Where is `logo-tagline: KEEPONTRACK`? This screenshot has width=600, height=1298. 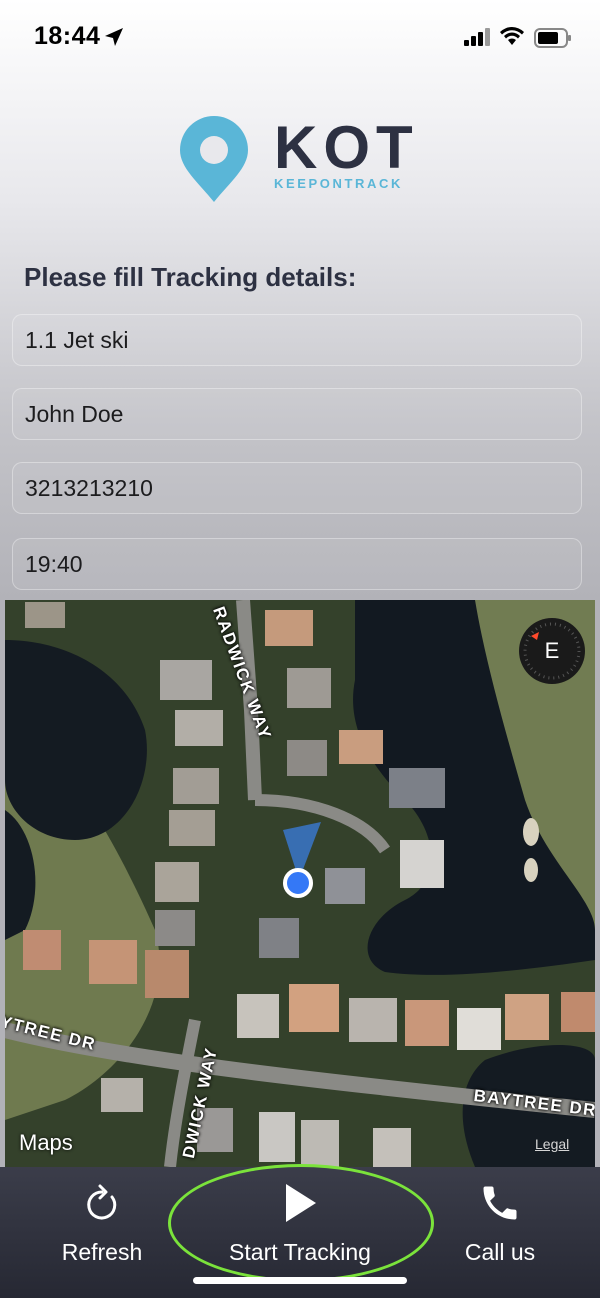 logo-tagline: KEEPONTRACK is located at coordinates (338, 183).